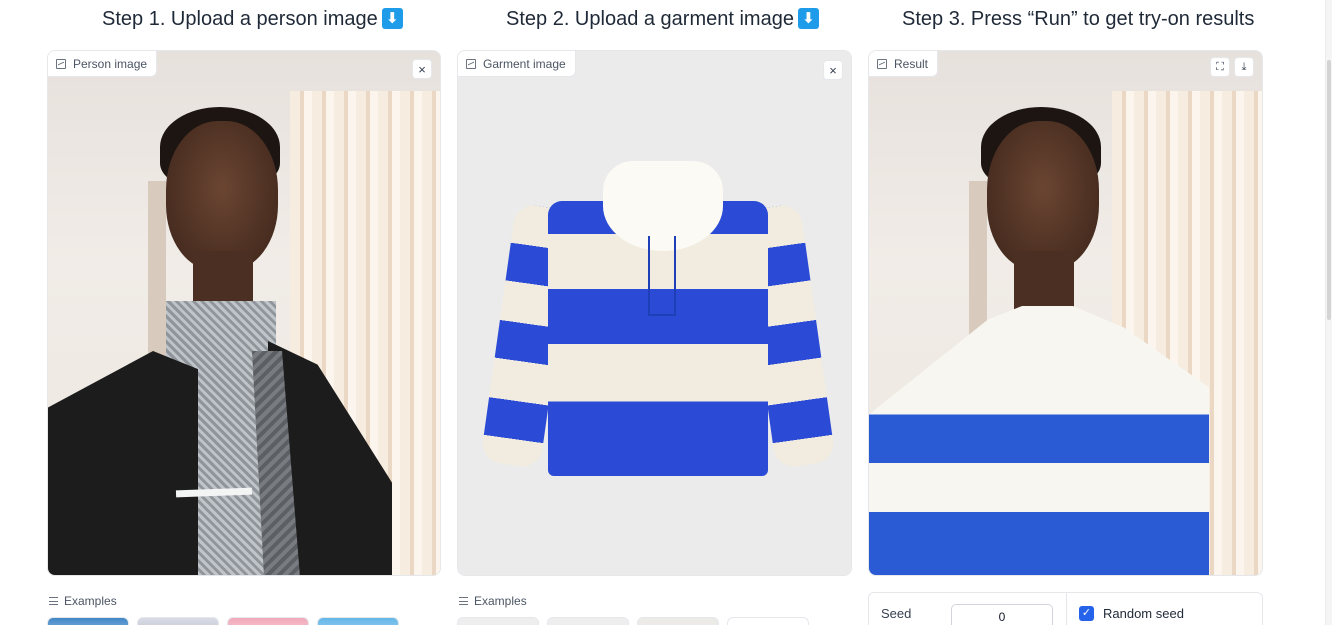  What do you see at coordinates (904, 64) in the screenshot?
I see `result-label: Result` at bounding box center [904, 64].